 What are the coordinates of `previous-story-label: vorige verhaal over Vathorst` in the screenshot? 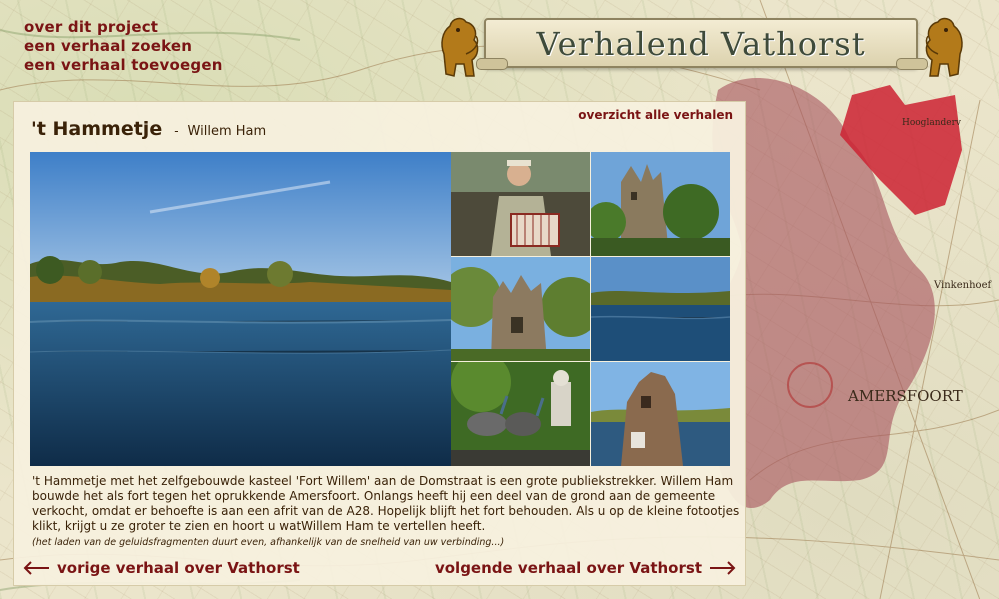 It's located at (178, 568).